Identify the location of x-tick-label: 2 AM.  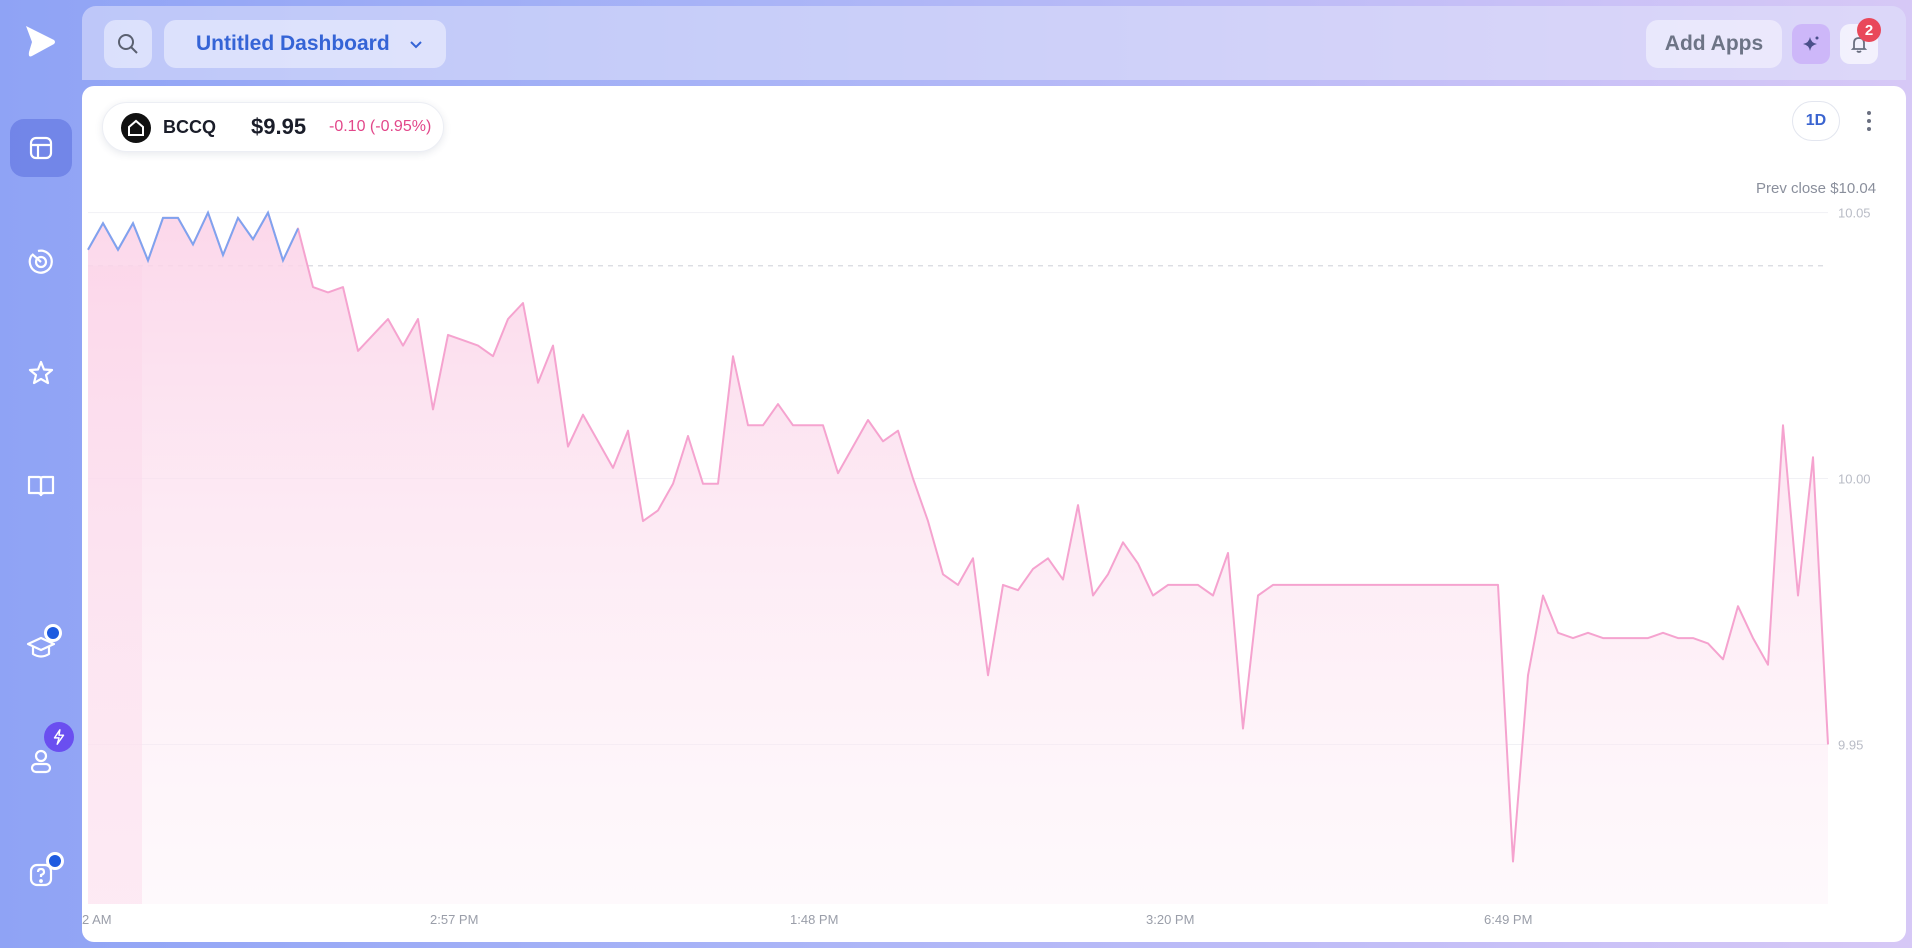
(97, 919).